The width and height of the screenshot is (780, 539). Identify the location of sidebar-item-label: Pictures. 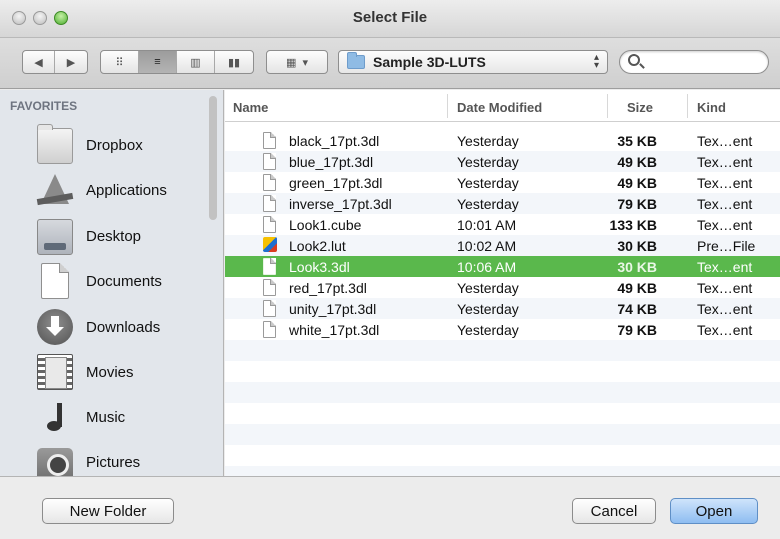
(113, 462).